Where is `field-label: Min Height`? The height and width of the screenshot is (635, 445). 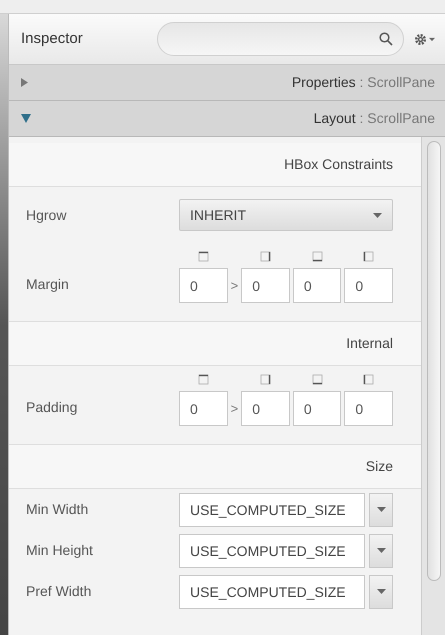
field-label: Min Height is located at coordinates (60, 550).